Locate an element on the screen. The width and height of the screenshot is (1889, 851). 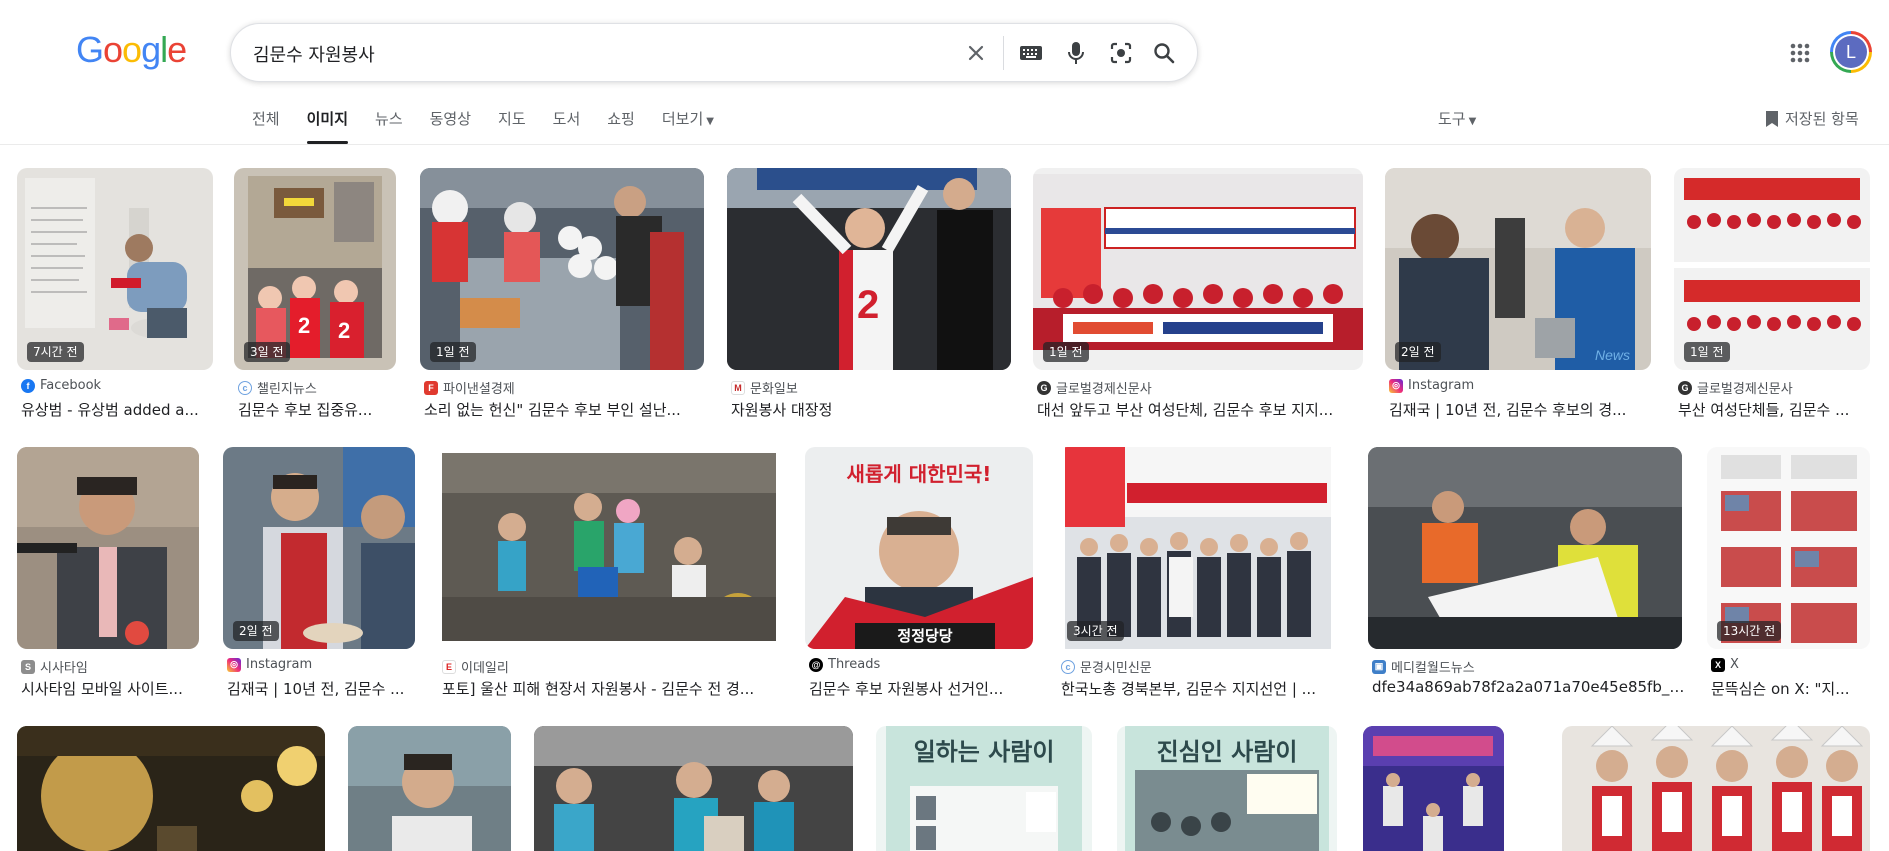
search-tabs: 전체 이미지 뉴스 동영상 지도 도서 쇼핑 더보기 ▼ is located at coordinates (496, 126).